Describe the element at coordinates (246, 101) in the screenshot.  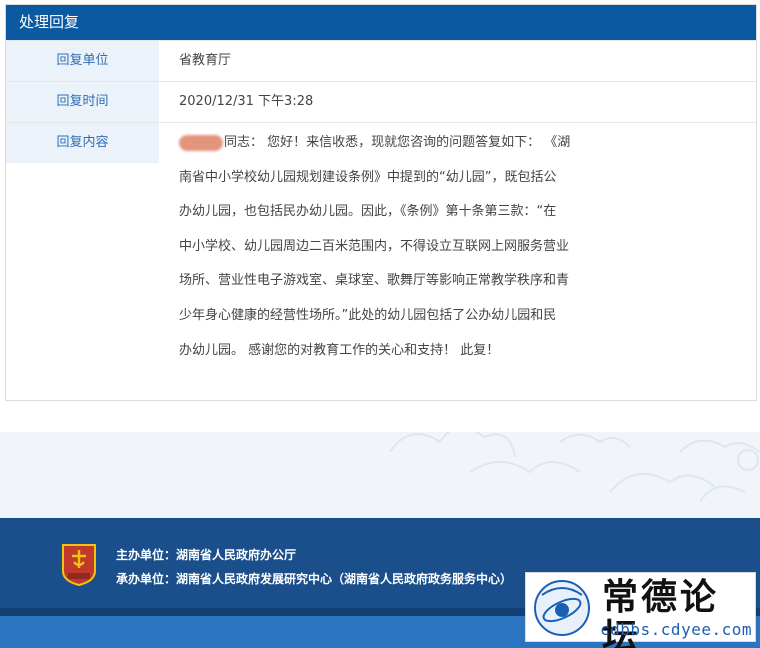
I see `reply-time-value: 2020/12/31 下午3:28` at that location.